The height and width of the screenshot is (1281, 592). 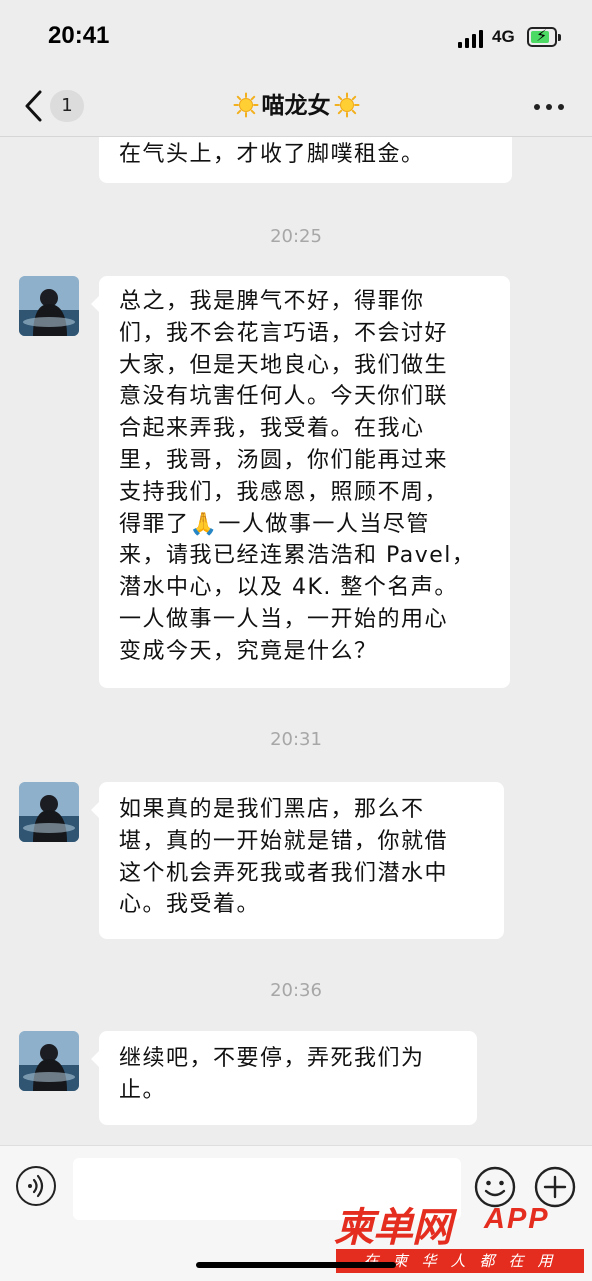 I want to click on unread-count-badge: 1, so click(x=67, y=106).